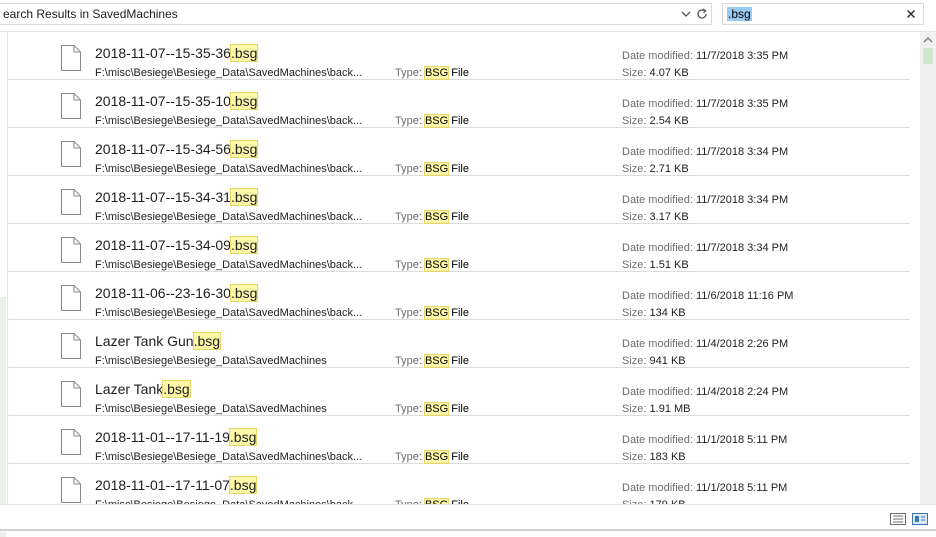 The image size is (936, 537). I want to click on file-name-base: 2018-11-01--17-11-07, so click(162, 485).